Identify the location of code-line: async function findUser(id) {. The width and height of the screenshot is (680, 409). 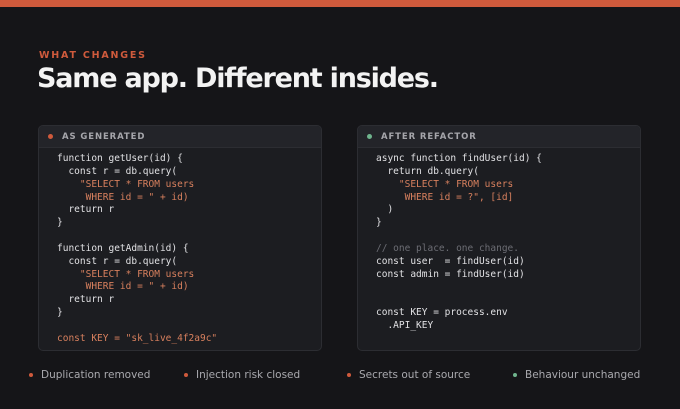
(459, 158).